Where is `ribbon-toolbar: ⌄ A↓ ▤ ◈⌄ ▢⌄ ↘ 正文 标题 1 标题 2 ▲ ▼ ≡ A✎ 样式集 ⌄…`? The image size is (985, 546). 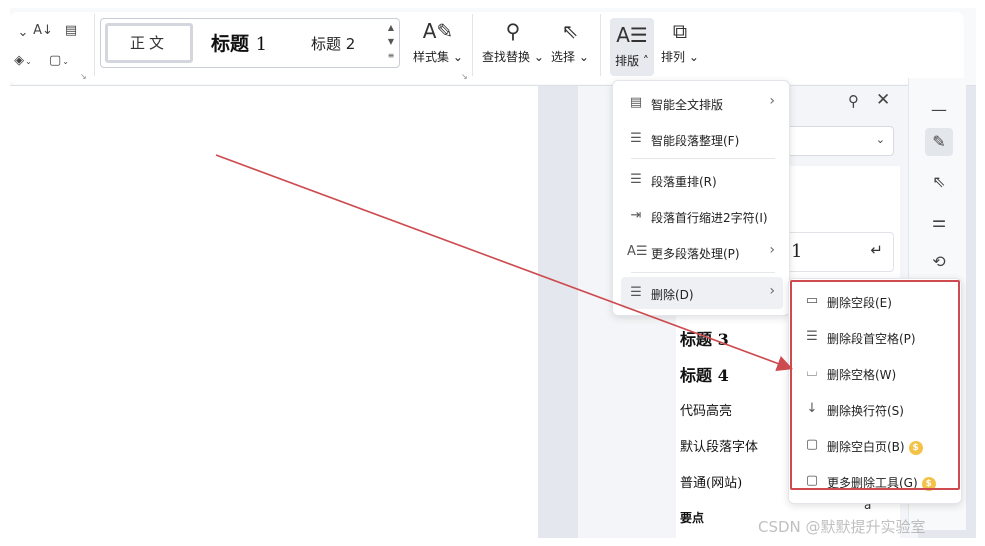
ribbon-toolbar: ⌄ A↓ ▤ ◈⌄ ▢⌄ ↘ 正文 标题 1 标题 2 ▲ ▼ ≡ A✎ 样式集 ⌄… is located at coordinates (493, 47).